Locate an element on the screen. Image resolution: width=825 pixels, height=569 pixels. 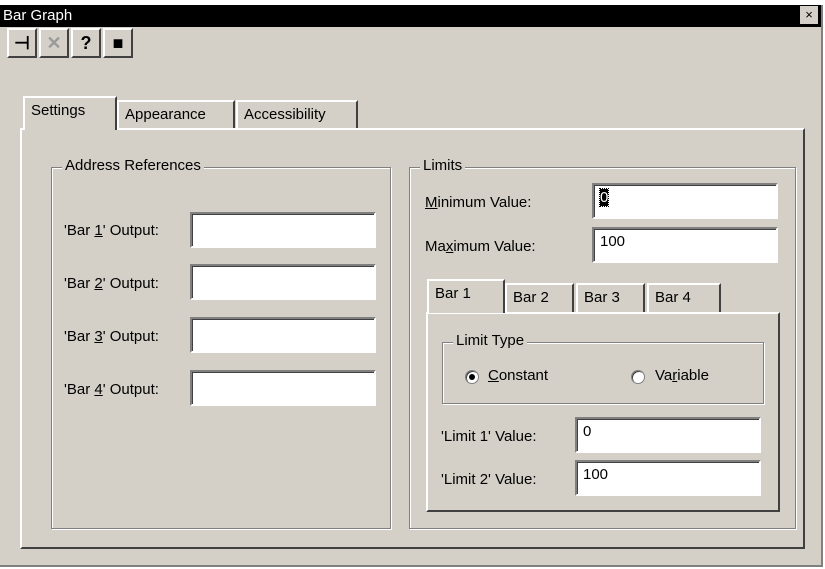
help-icon: ? is located at coordinates (86, 43).